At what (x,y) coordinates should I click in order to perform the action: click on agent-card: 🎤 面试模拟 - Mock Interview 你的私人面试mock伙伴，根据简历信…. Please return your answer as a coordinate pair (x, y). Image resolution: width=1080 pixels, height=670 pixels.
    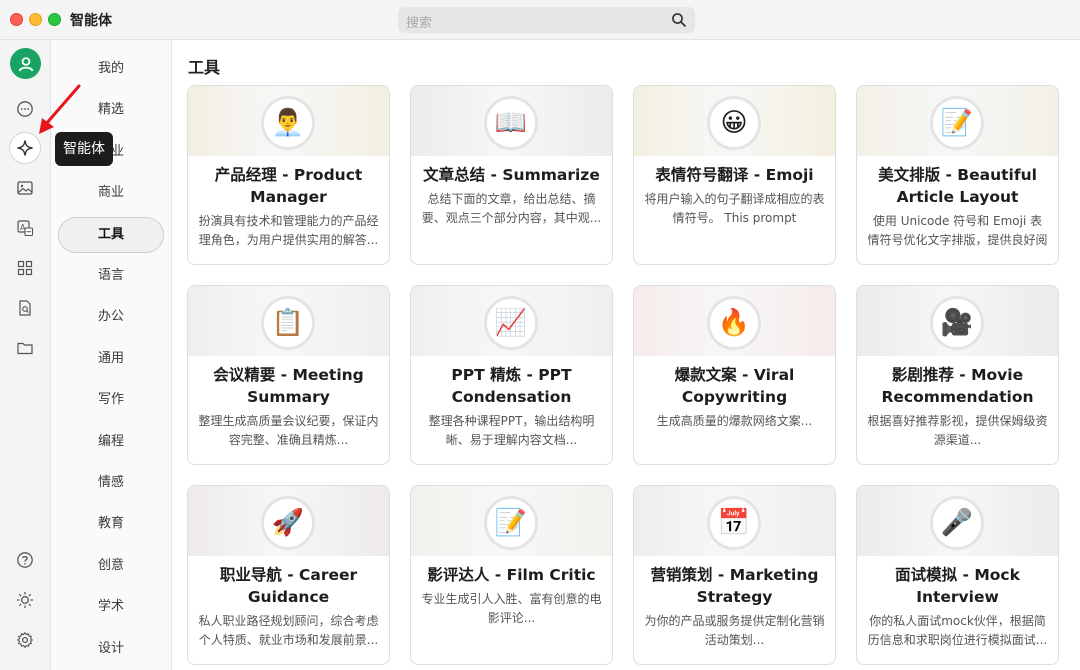
    Looking at the image, I should click on (957, 575).